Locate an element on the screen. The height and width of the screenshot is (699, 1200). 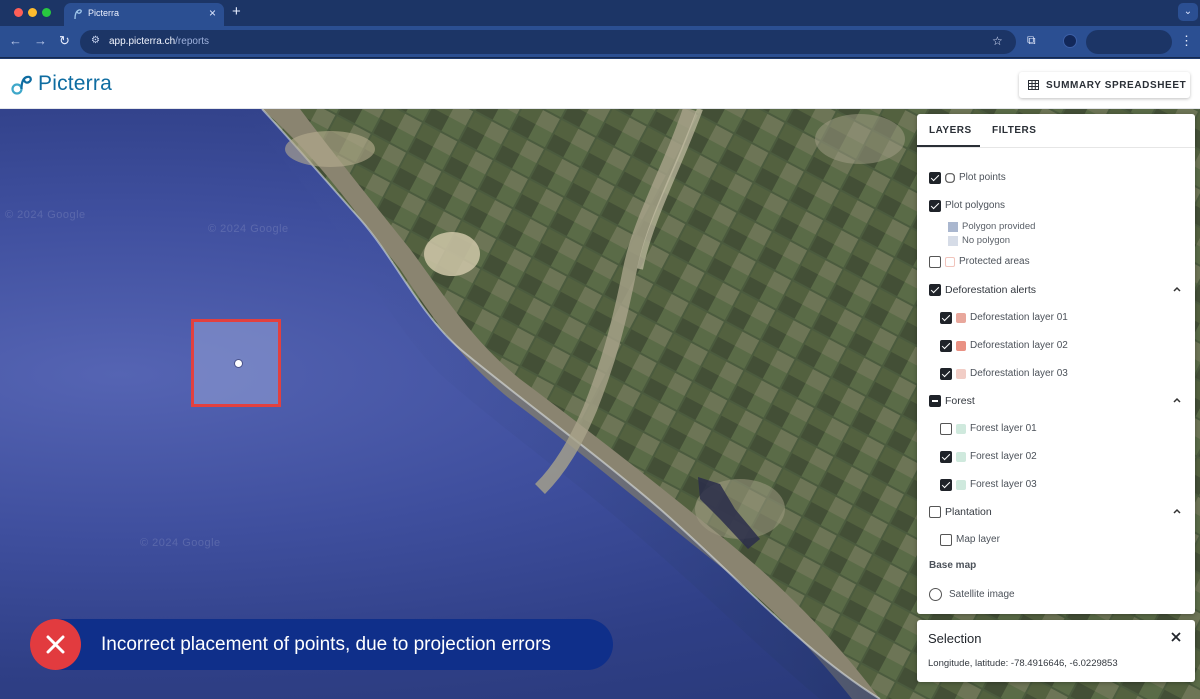
plot-point-marker is located at coordinates (238, 363).